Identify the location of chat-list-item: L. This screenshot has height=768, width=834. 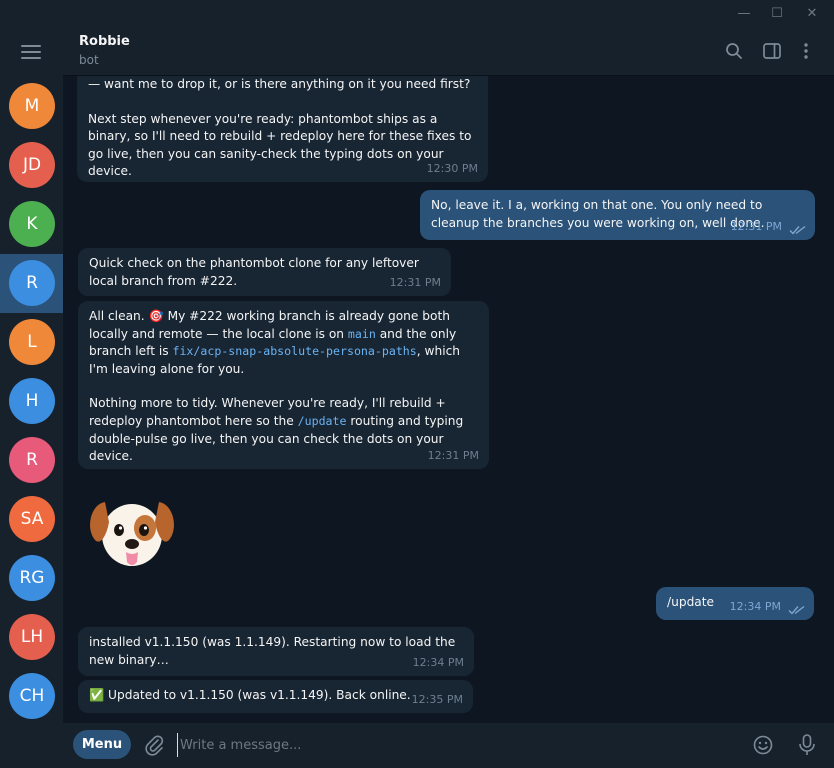
(31, 342).